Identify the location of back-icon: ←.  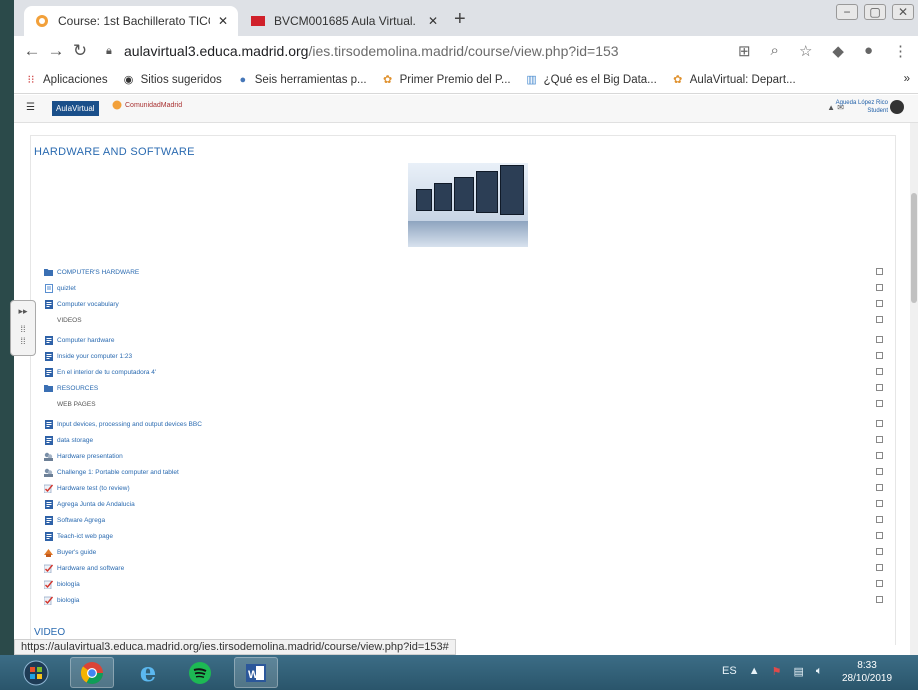
(32, 51).